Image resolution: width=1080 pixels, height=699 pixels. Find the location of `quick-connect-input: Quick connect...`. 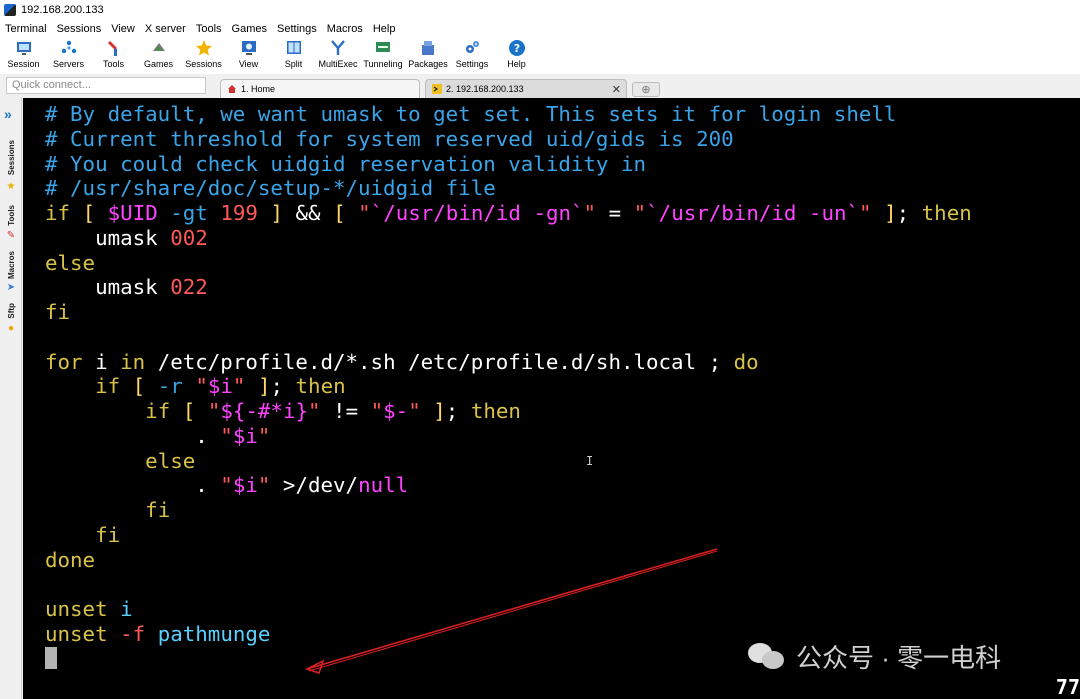

quick-connect-input: Quick connect... is located at coordinates (106, 85).